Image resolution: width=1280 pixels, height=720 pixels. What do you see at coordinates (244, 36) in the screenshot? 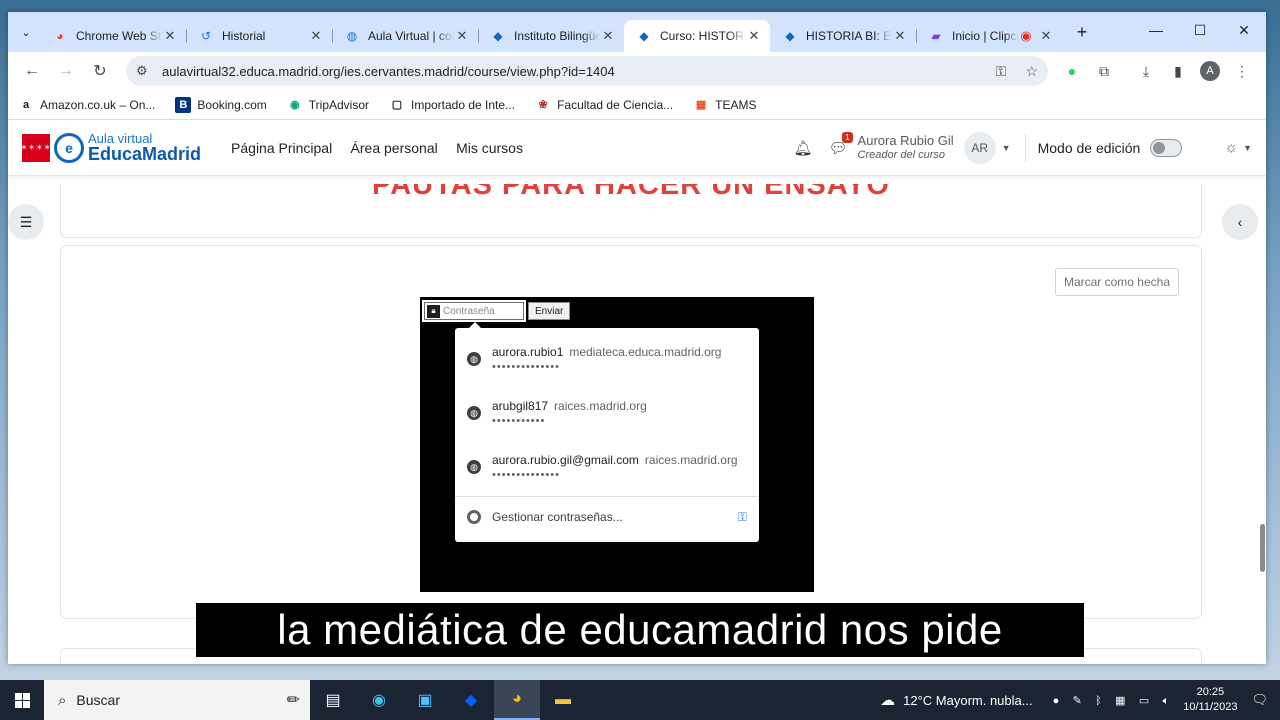
I see `tab-title: Historial` at bounding box center [244, 36].